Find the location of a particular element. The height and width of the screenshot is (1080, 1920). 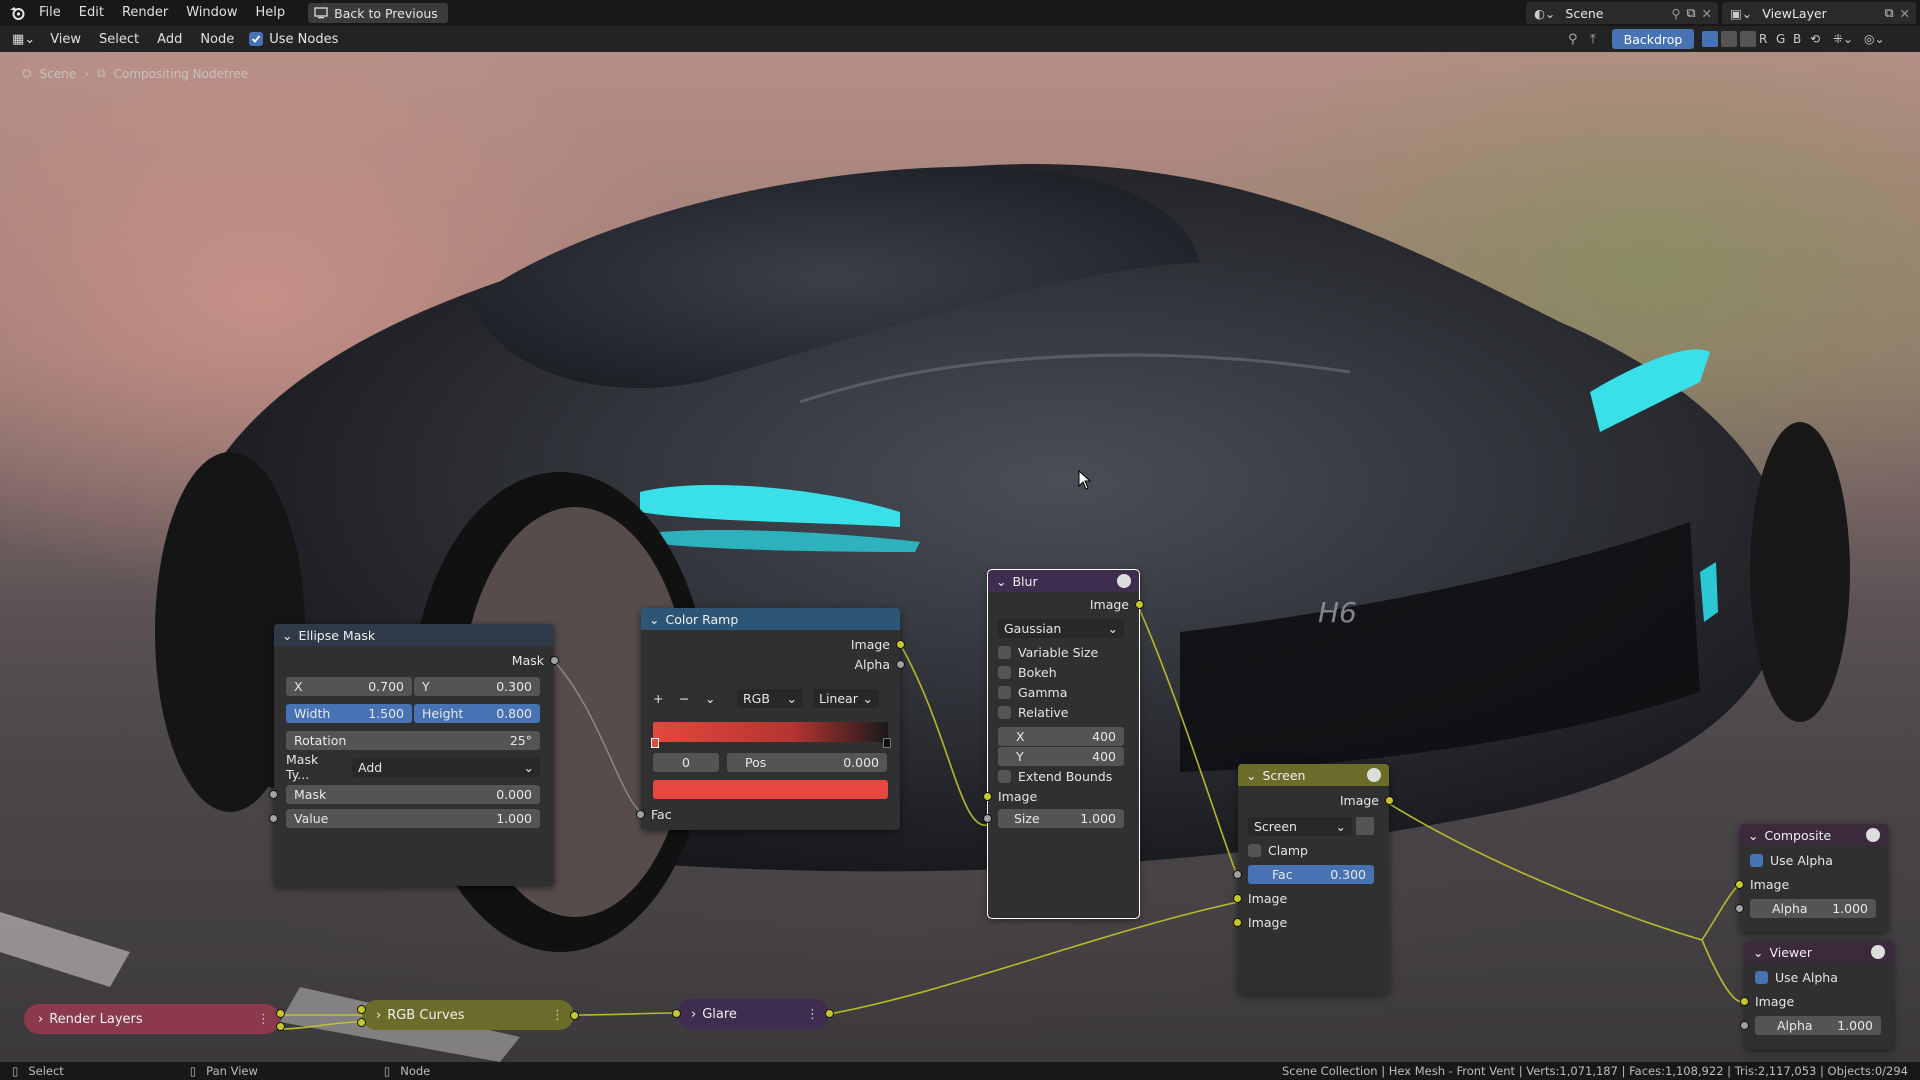

width-field: Width 1.500 is located at coordinates (349, 713).